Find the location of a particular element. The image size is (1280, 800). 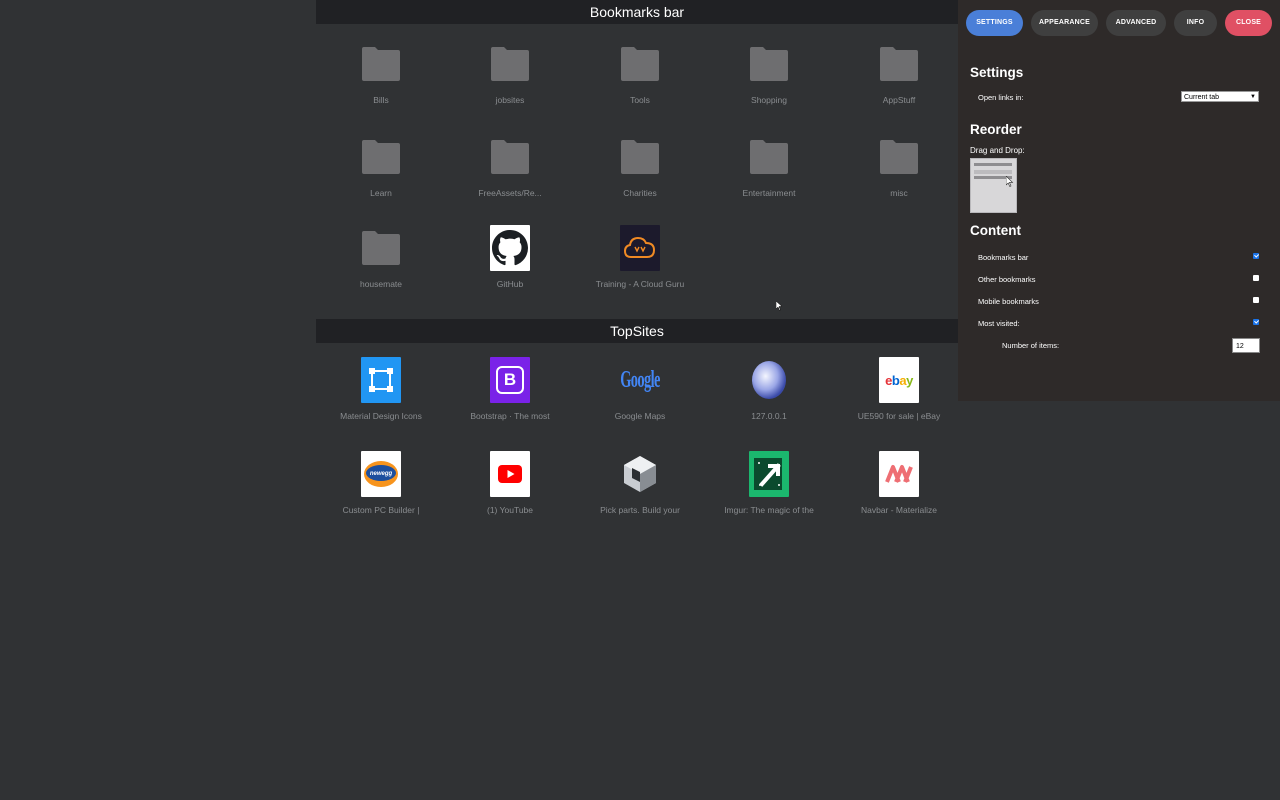

topsite-link: ebay UE590 for sale | eBay is located at coordinates (899, 391).